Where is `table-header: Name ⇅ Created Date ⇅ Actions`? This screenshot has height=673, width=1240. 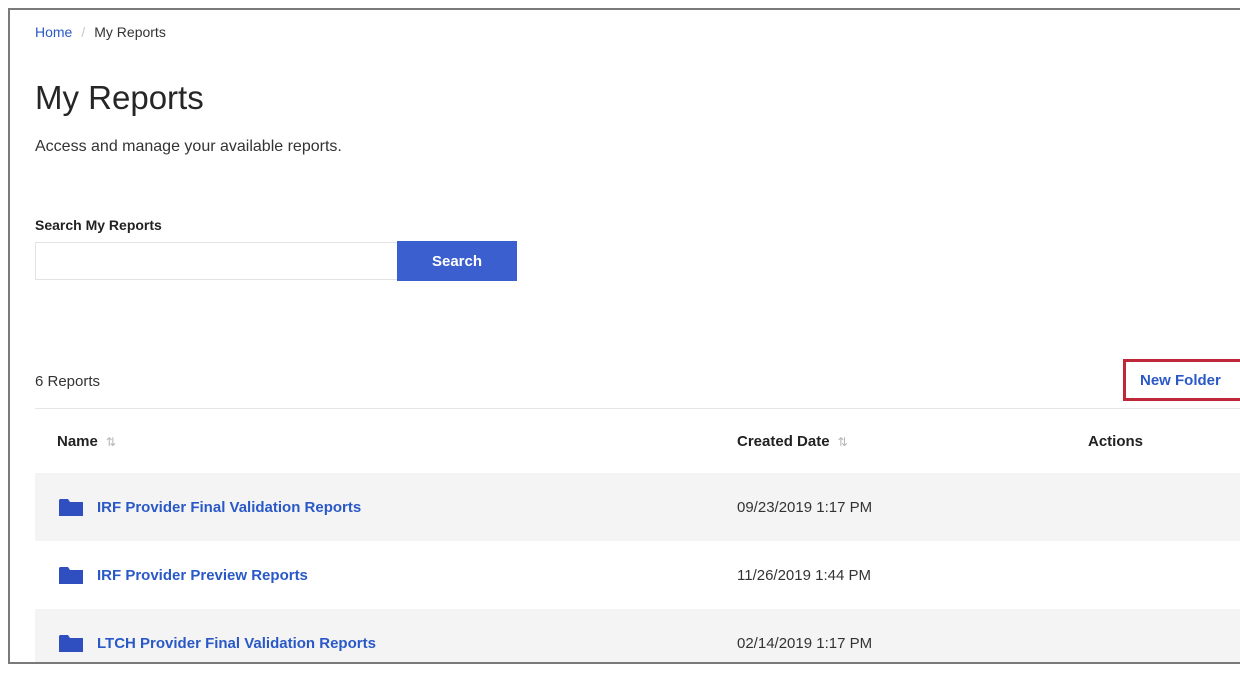
table-header: Name ⇅ Created Date ⇅ Actions is located at coordinates (637, 440).